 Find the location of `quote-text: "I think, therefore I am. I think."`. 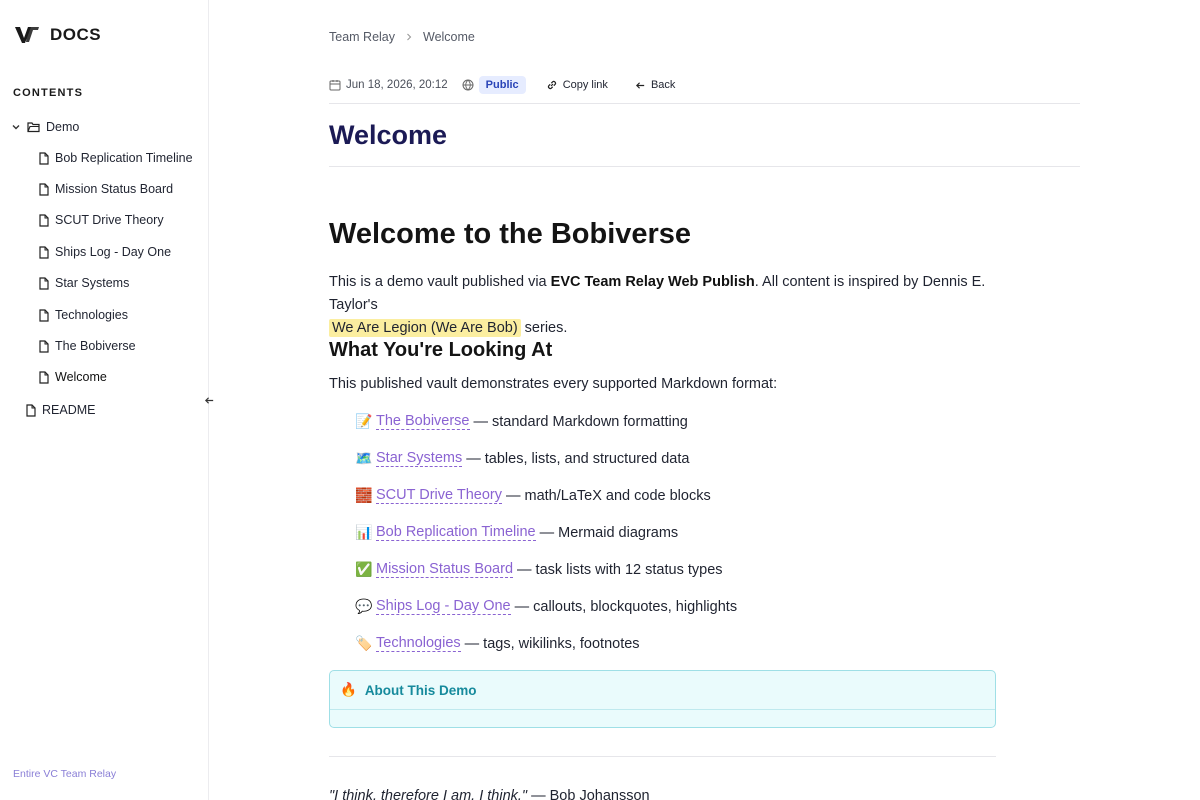

quote-text: "I think, therefore I am. I think." is located at coordinates (428, 794).